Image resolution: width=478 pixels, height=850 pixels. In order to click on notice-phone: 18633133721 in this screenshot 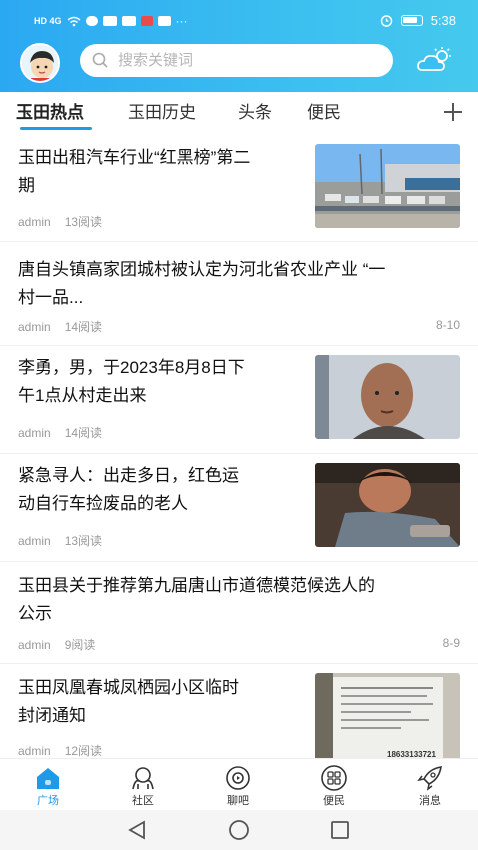, I will do `click(411, 754)`.